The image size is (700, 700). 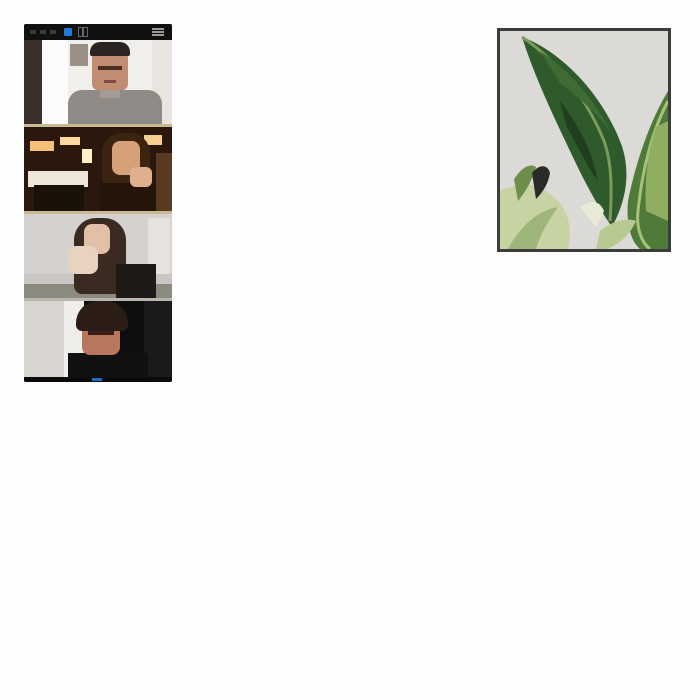 What do you see at coordinates (158, 32) in the screenshot?
I see `menu-icon` at bounding box center [158, 32].